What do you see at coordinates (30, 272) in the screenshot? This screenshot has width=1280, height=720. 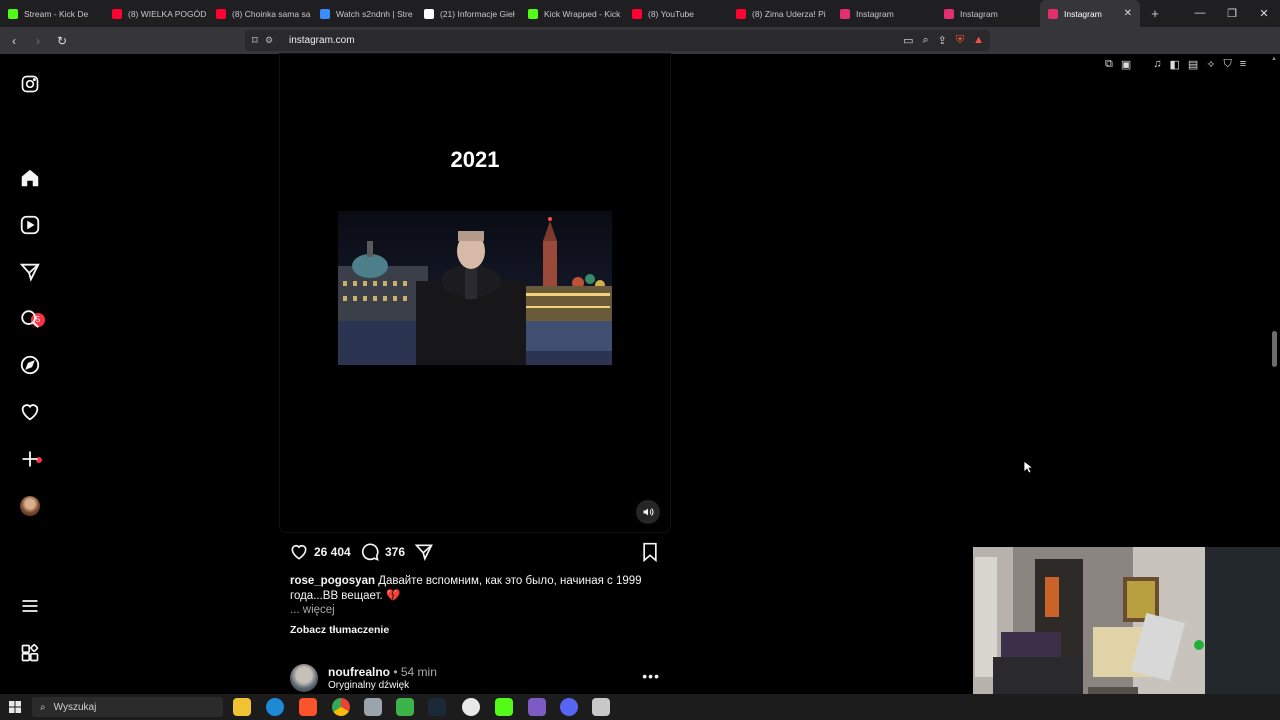 I see `messages-icon` at bounding box center [30, 272].